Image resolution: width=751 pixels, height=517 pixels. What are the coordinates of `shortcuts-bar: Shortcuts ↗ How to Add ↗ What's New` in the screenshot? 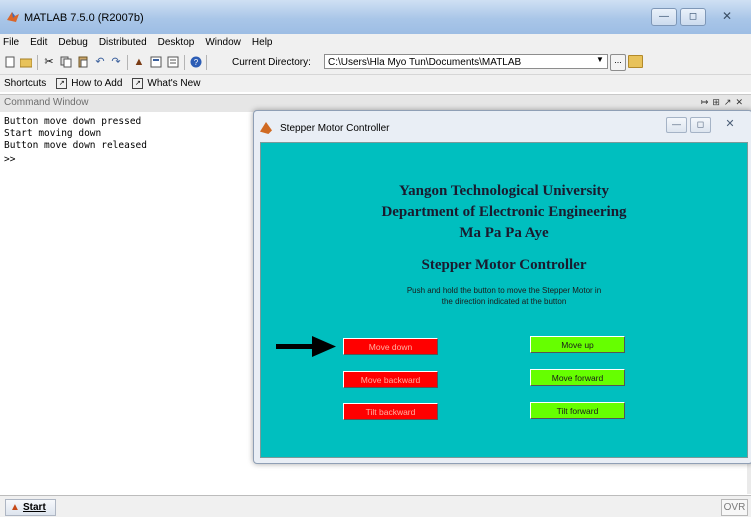 It's located at (375, 83).